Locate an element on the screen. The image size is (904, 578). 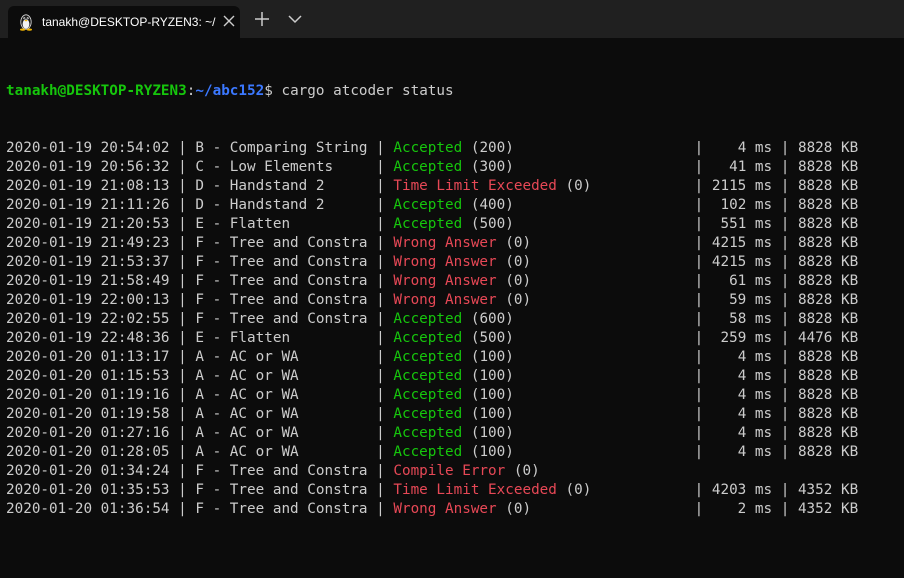
submission-time: 2020-01-20 01:15:53 is located at coordinates (88, 376).